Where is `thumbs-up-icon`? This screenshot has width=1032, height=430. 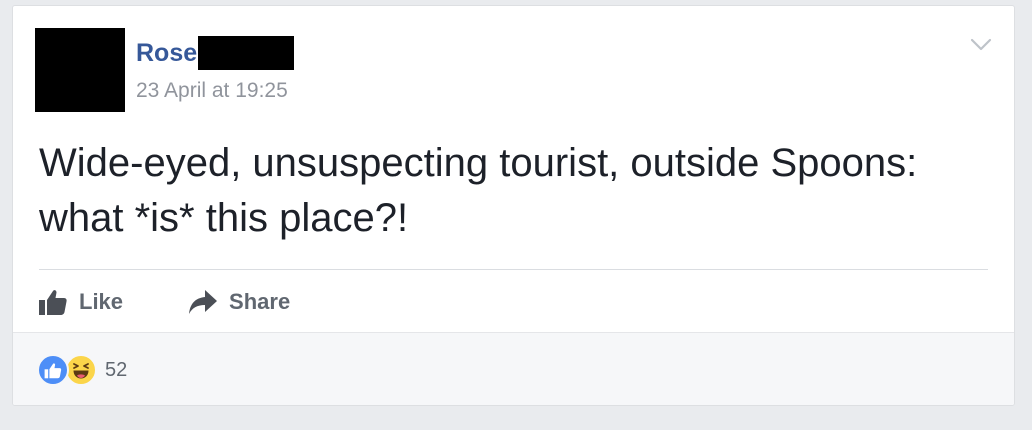 thumbs-up-icon is located at coordinates (53, 302).